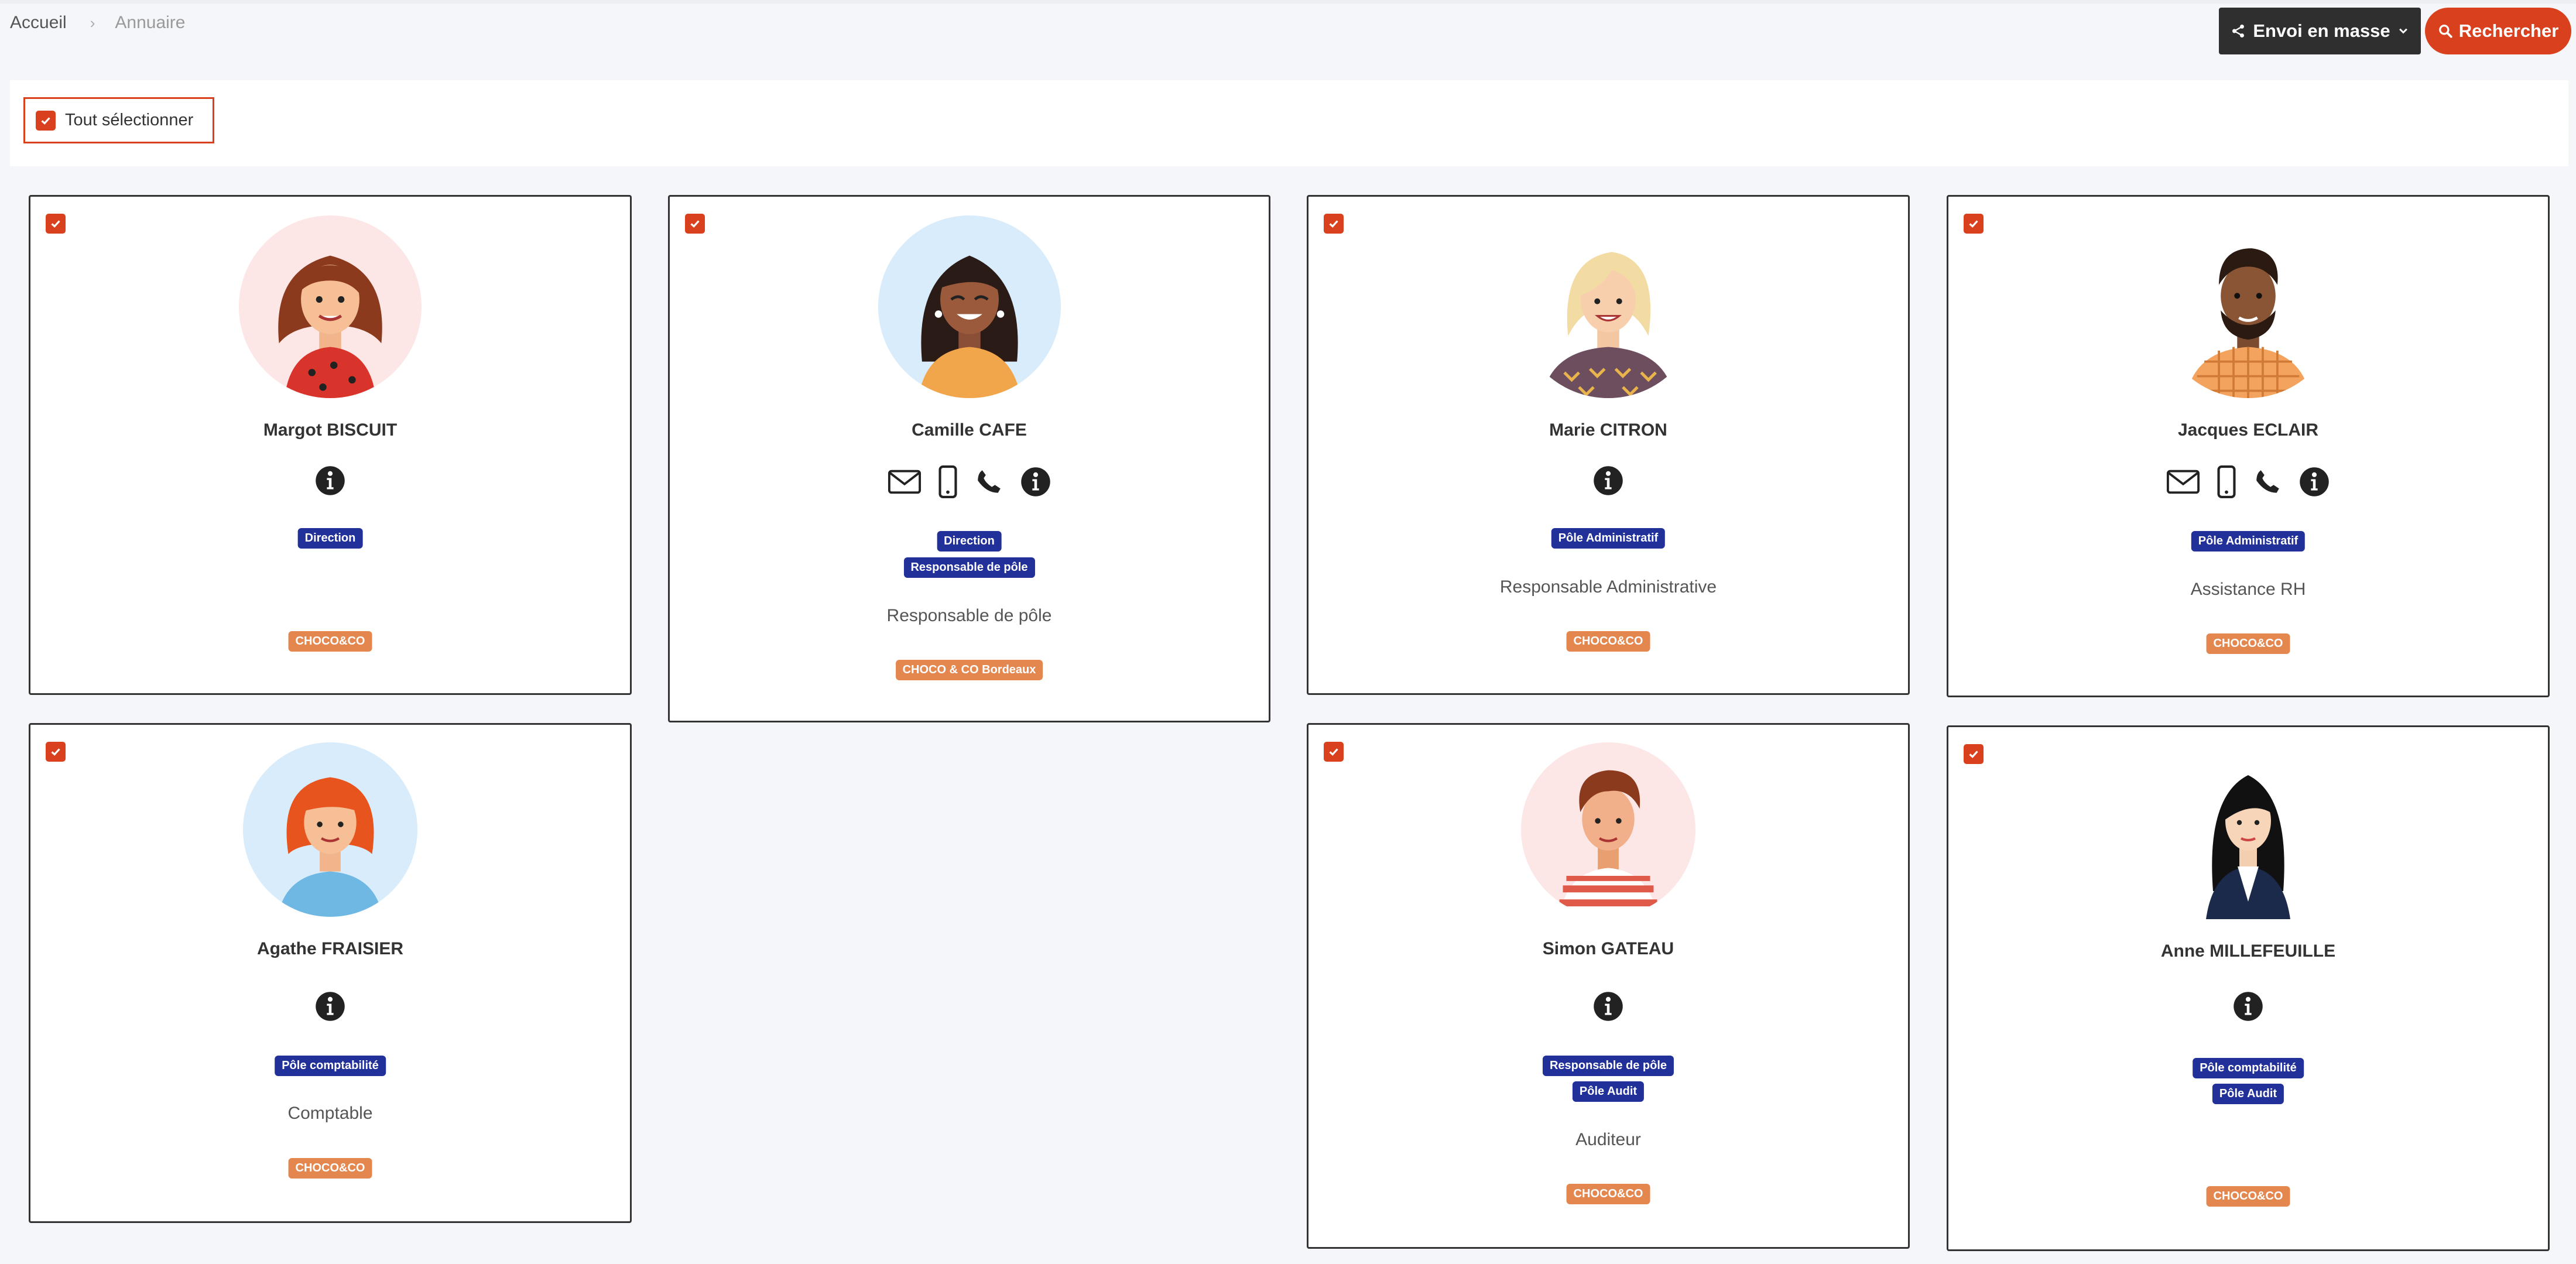  I want to click on search-button: Rechercher, so click(2498, 31).